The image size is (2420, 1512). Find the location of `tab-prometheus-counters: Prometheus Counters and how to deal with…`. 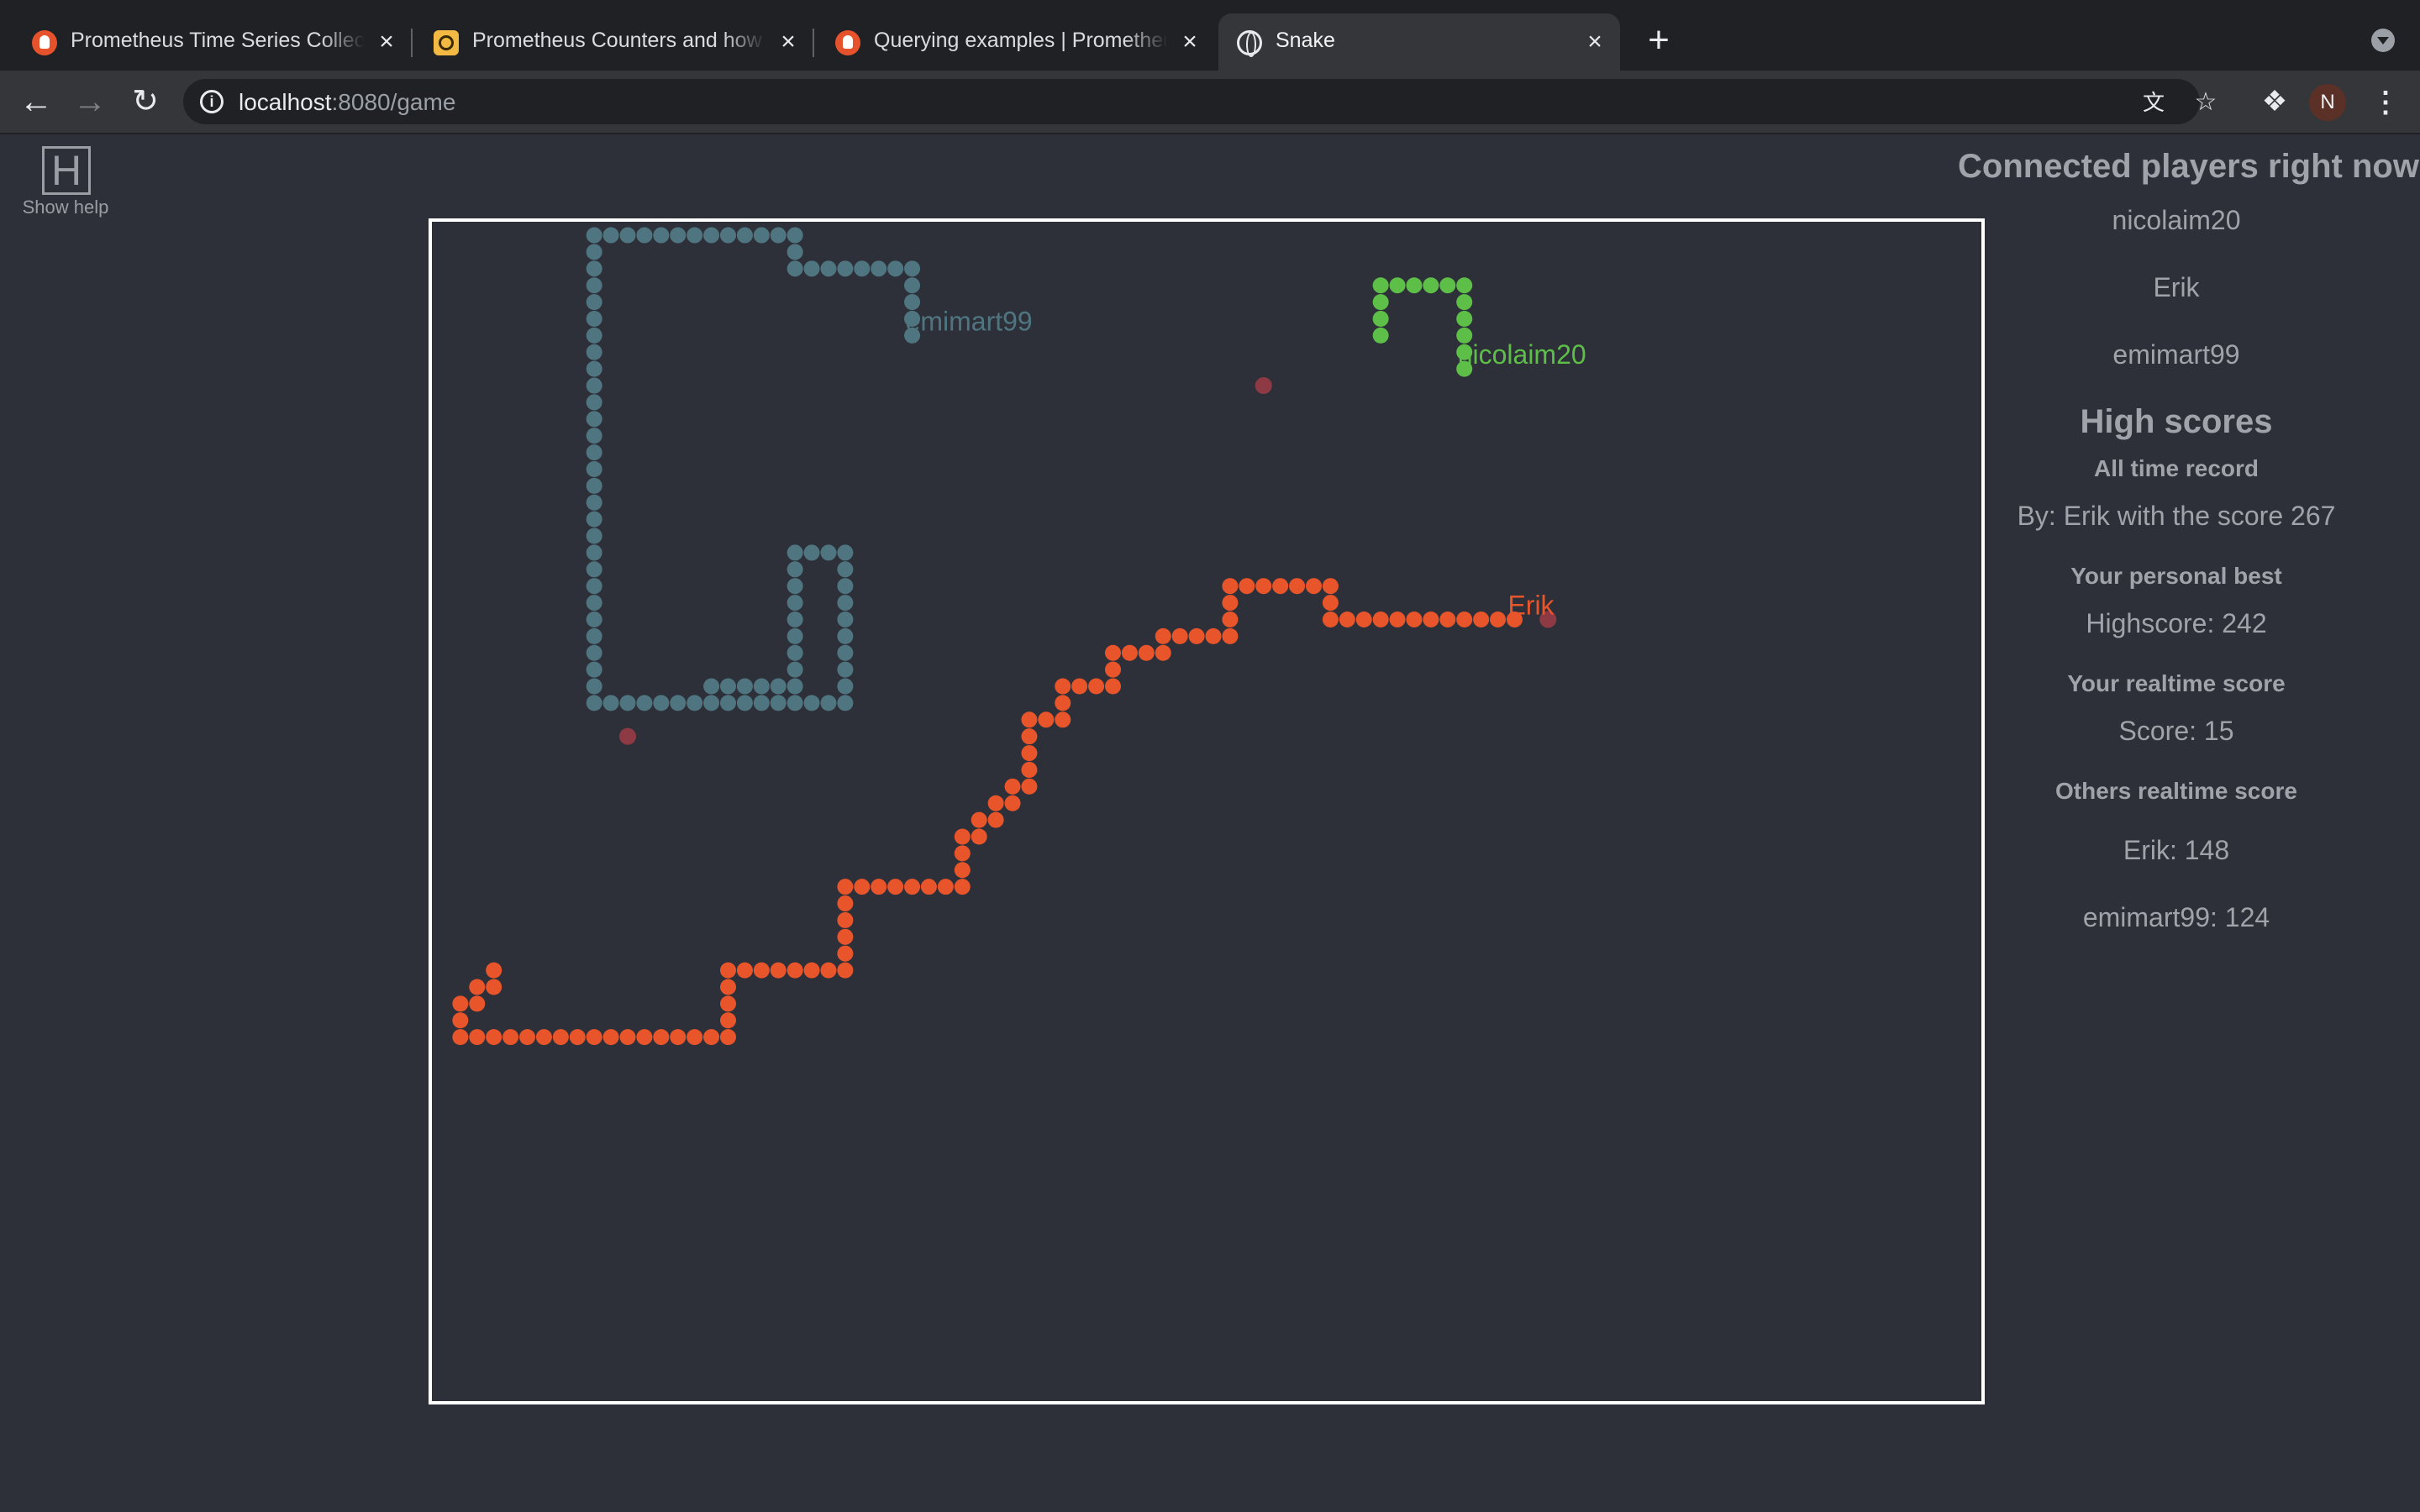

tab-prometheus-counters: Prometheus Counters and how to deal with… is located at coordinates (614, 42).